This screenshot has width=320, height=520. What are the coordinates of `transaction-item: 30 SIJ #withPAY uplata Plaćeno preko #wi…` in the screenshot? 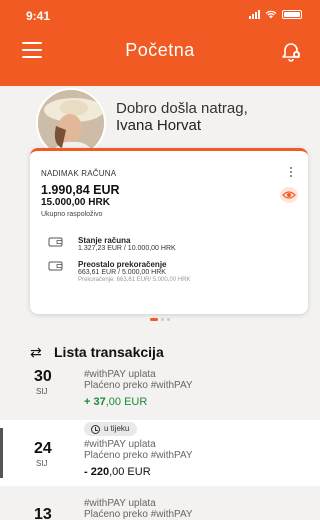 It's located at (160, 392).